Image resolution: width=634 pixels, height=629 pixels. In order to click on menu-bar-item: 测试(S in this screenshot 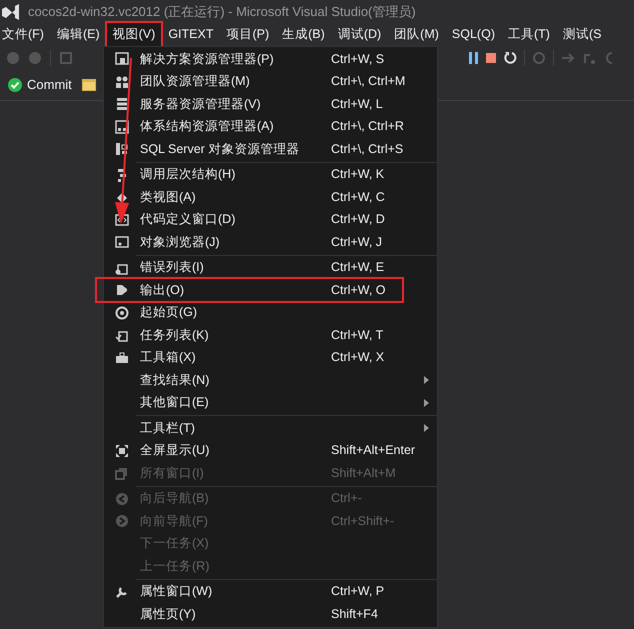, I will do `click(582, 34)`.